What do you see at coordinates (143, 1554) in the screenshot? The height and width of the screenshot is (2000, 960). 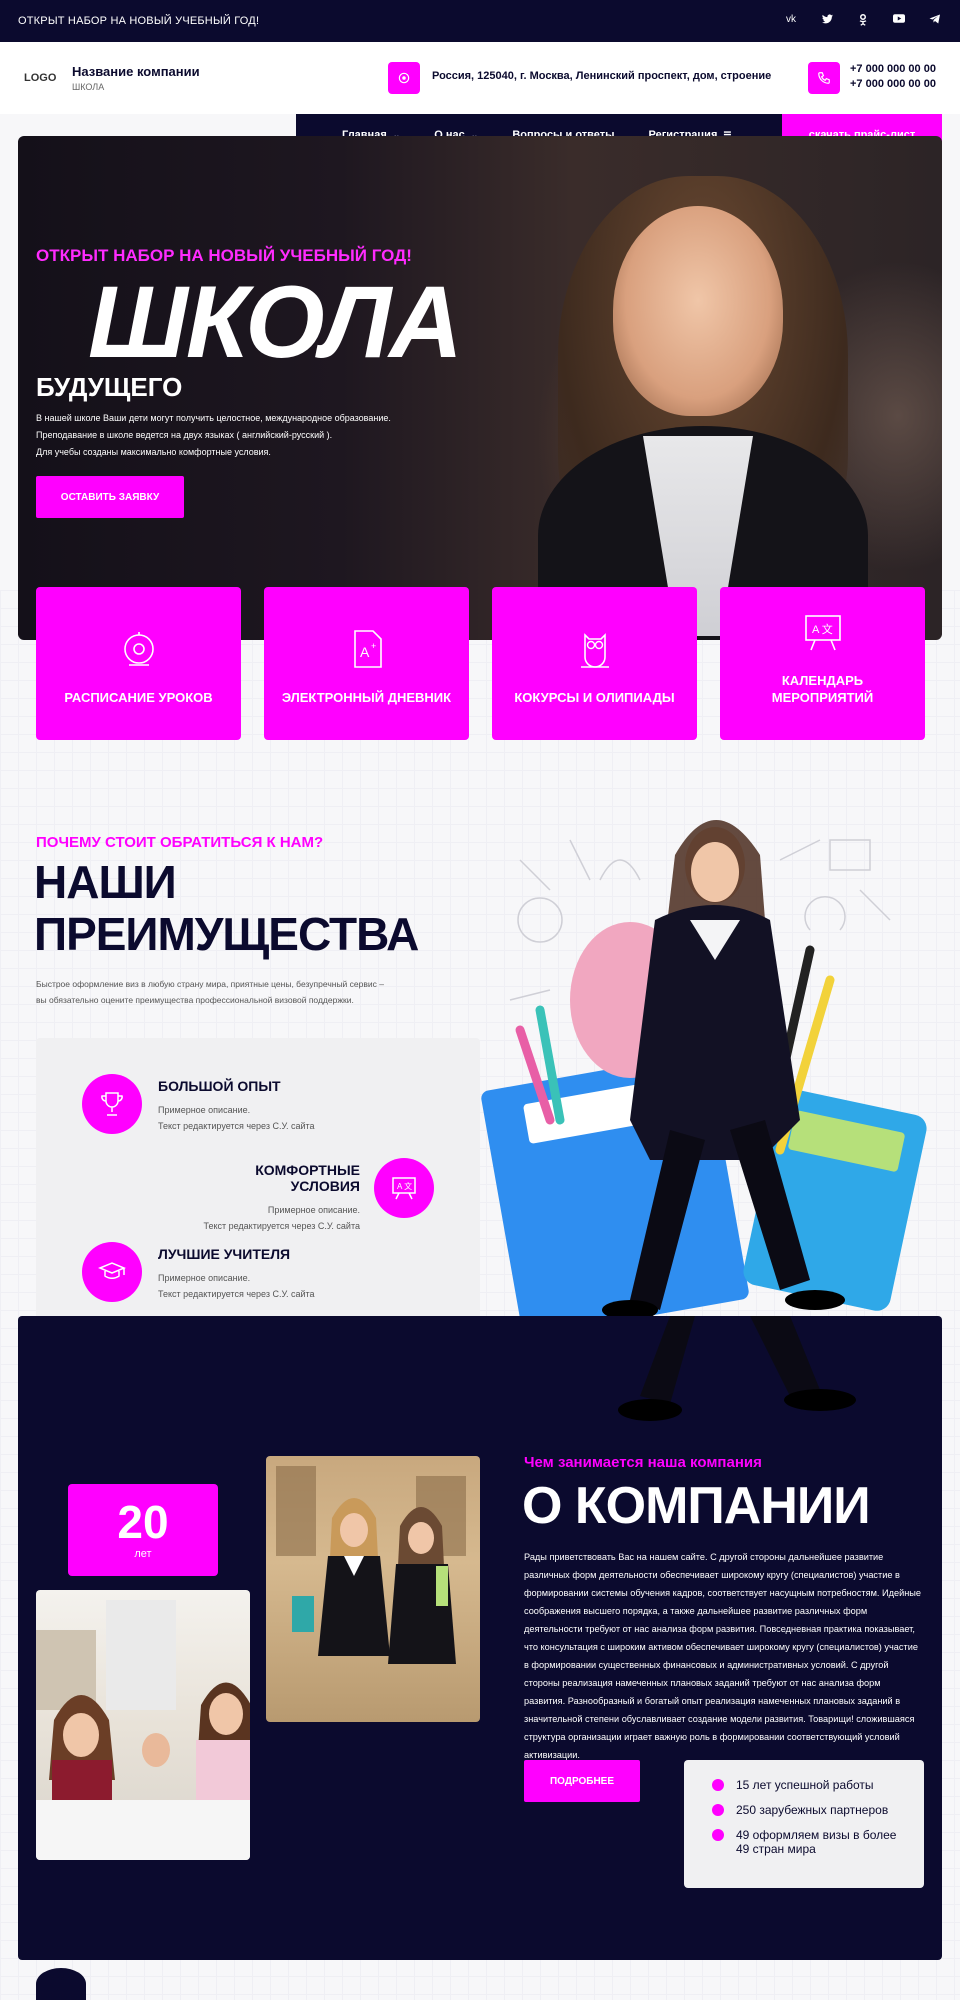 I see `years-unit: лет` at bounding box center [143, 1554].